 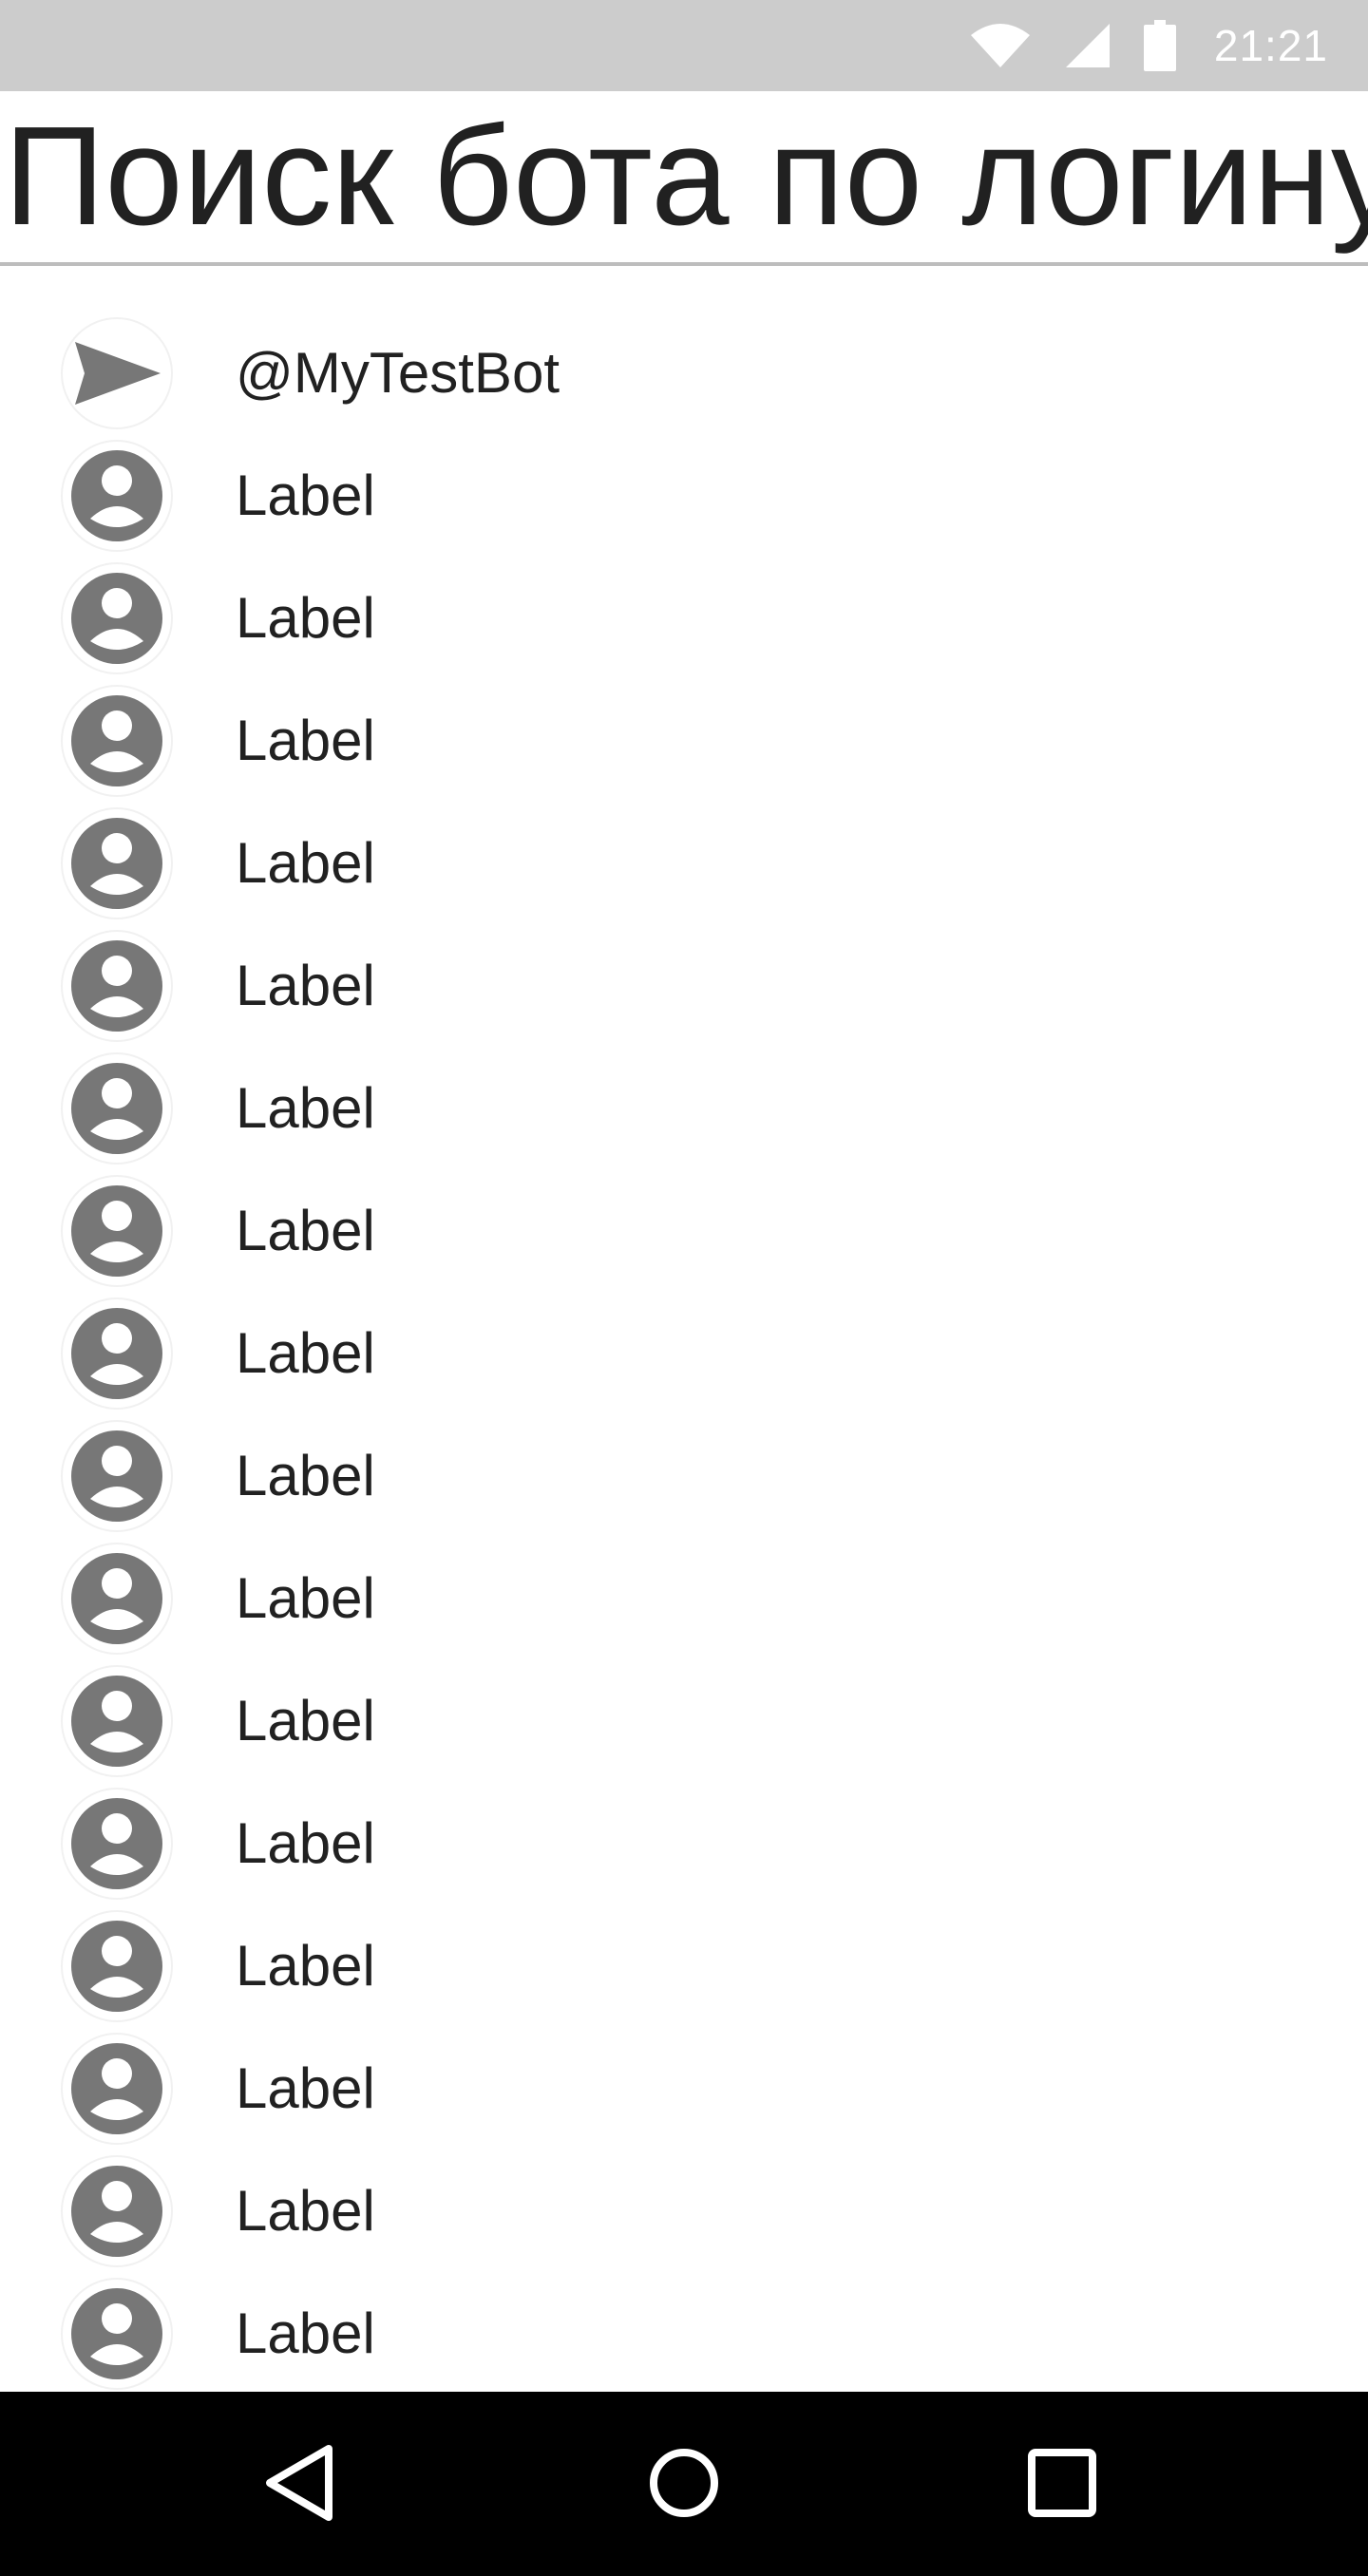 I want to click on navigation-bar, so click(x=684, y=2484).